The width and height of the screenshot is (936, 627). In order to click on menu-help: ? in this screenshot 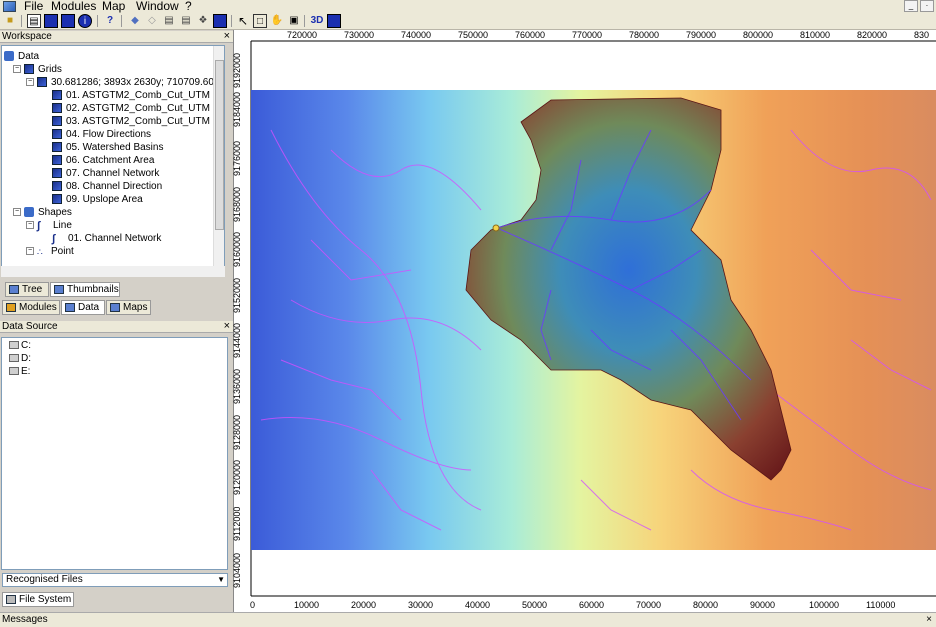, I will do `click(188, 6)`.